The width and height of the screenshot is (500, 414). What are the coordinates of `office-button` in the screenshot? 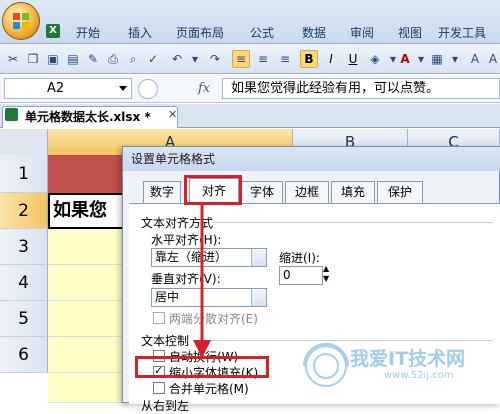 It's located at (21, 21).